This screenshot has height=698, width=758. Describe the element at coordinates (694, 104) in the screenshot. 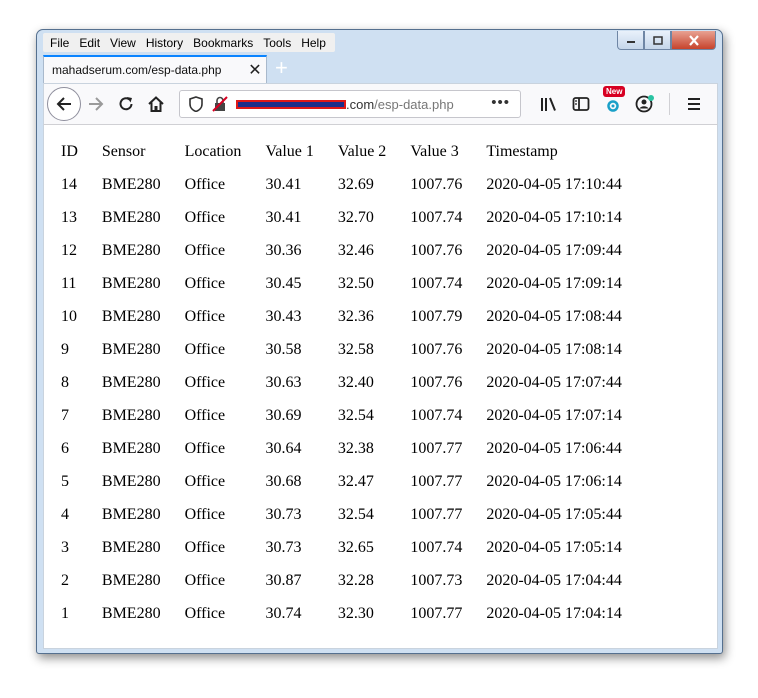

I see `open-menu-button` at that location.